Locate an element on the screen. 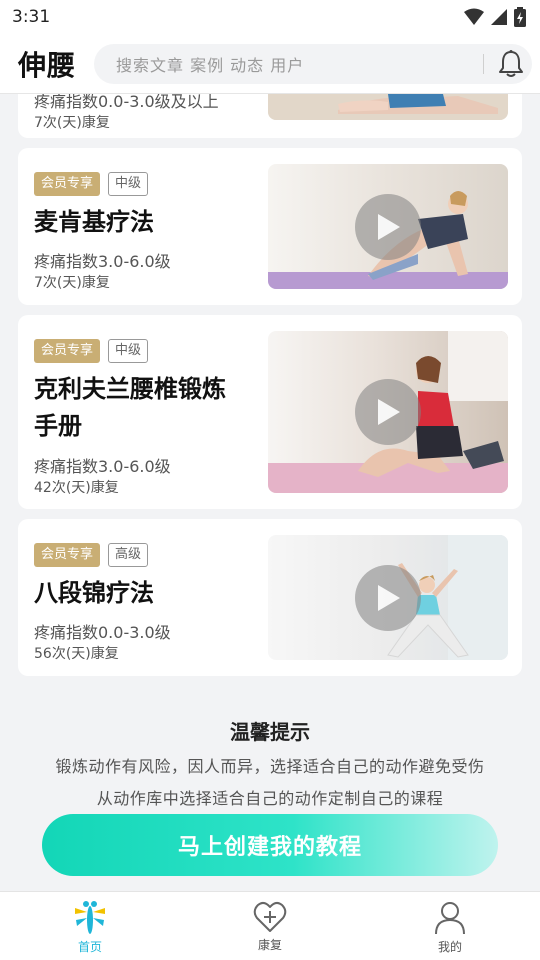 This screenshot has width=540, height=960. wifi-icon is located at coordinates (474, 16).